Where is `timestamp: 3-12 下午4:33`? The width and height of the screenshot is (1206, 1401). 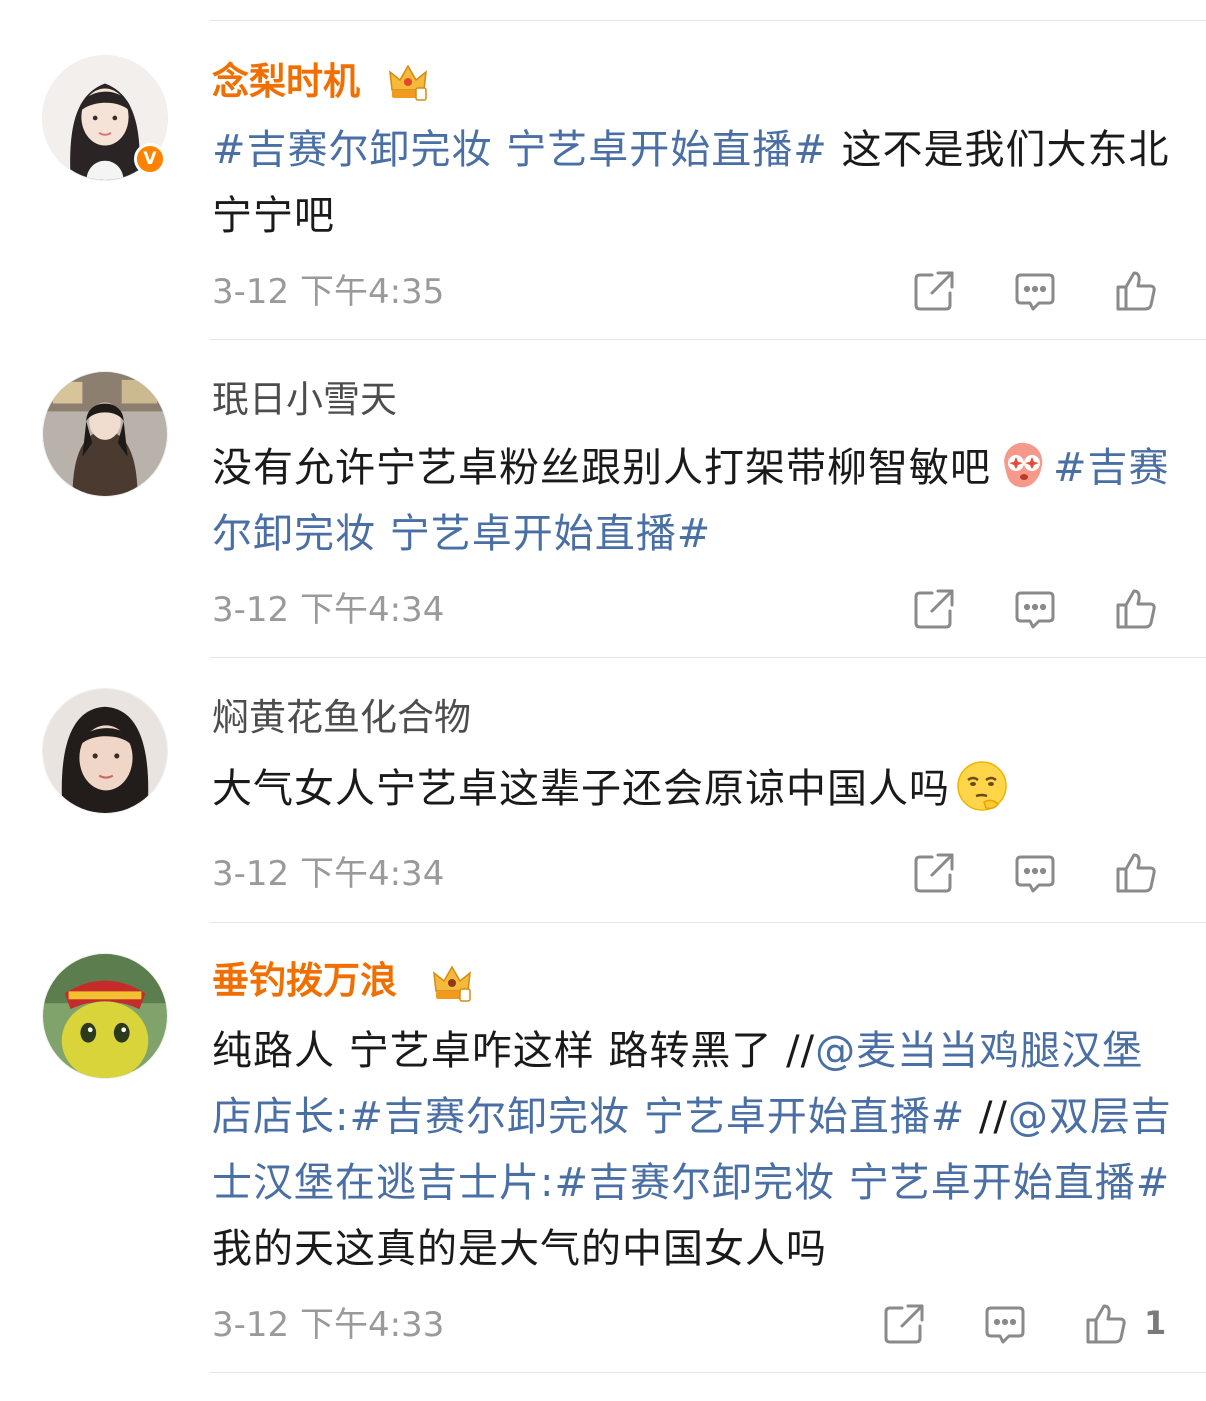
timestamp: 3-12 下午4:33 is located at coordinates (328, 1325).